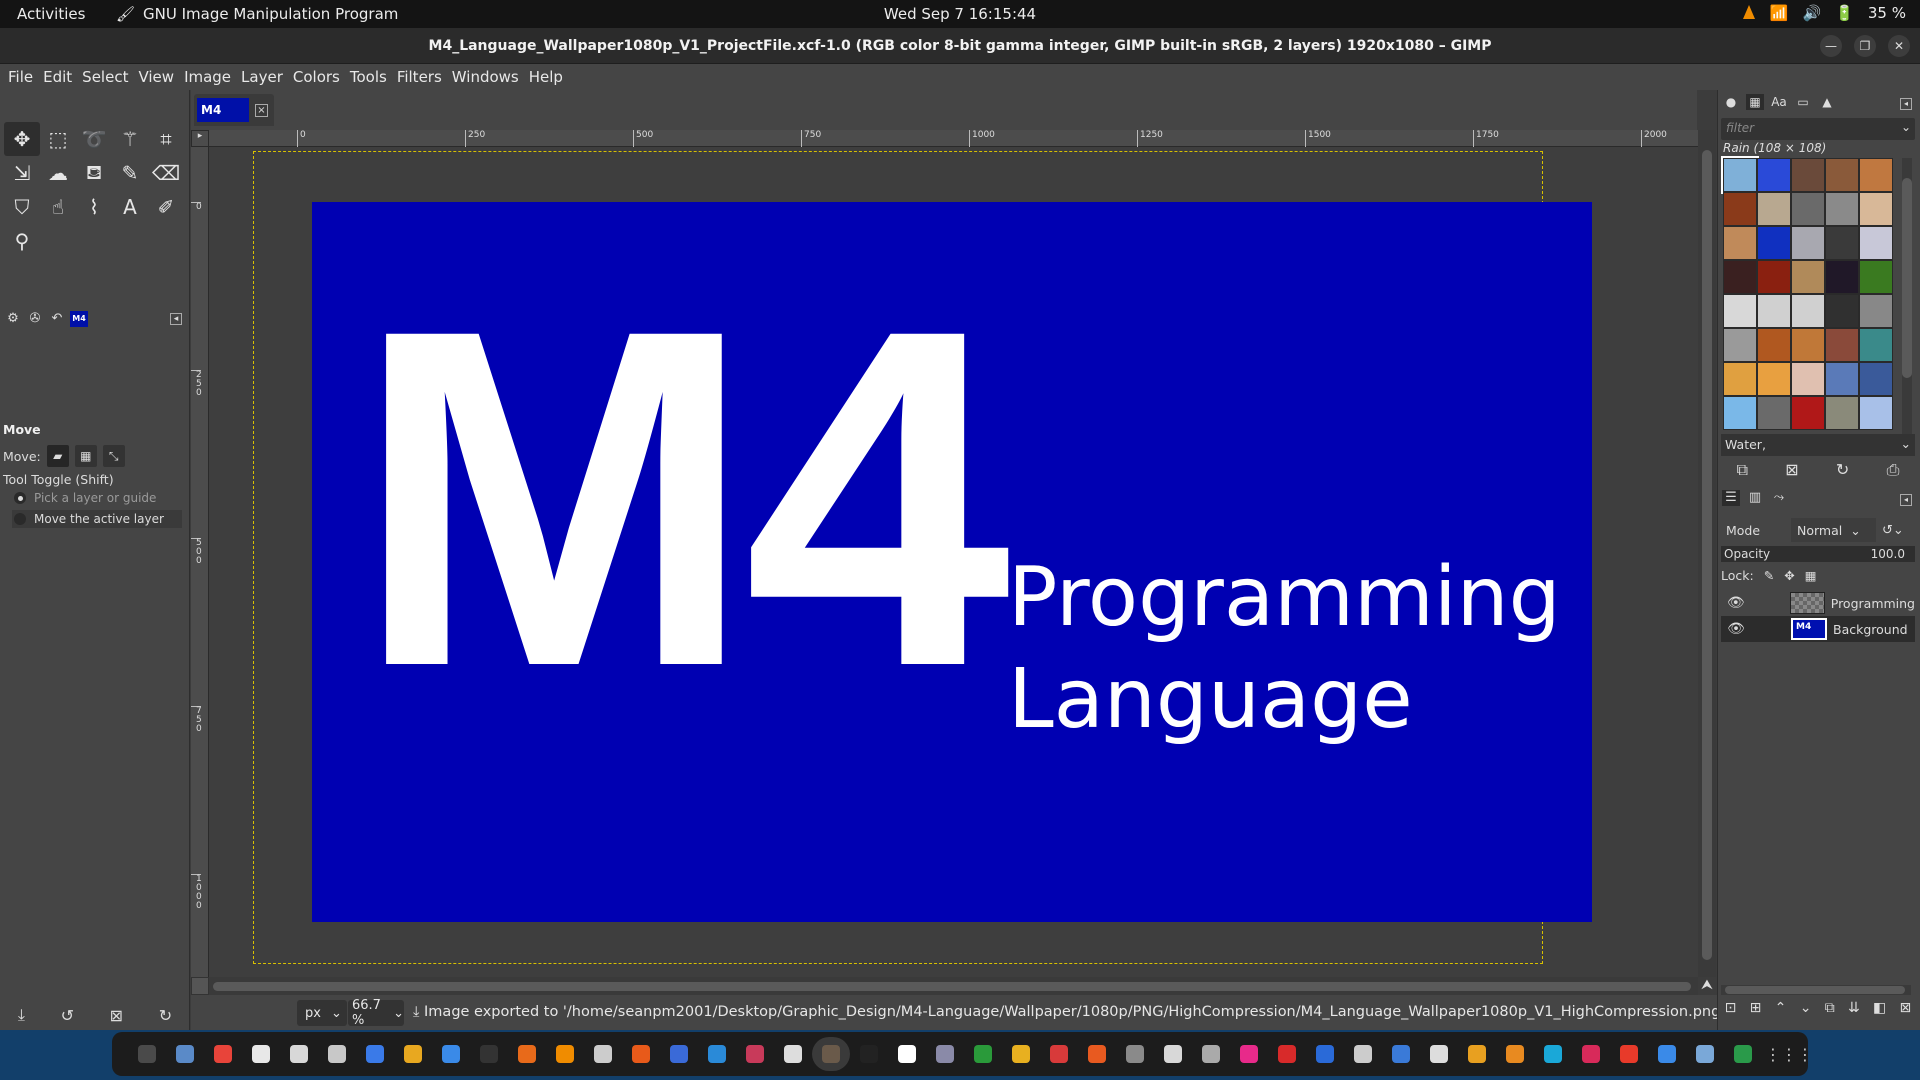 Image resolution: width=1920 pixels, height=1080 pixels. Describe the element at coordinates (166, 207) in the screenshot. I see `color-picker-icon: ✐` at that location.